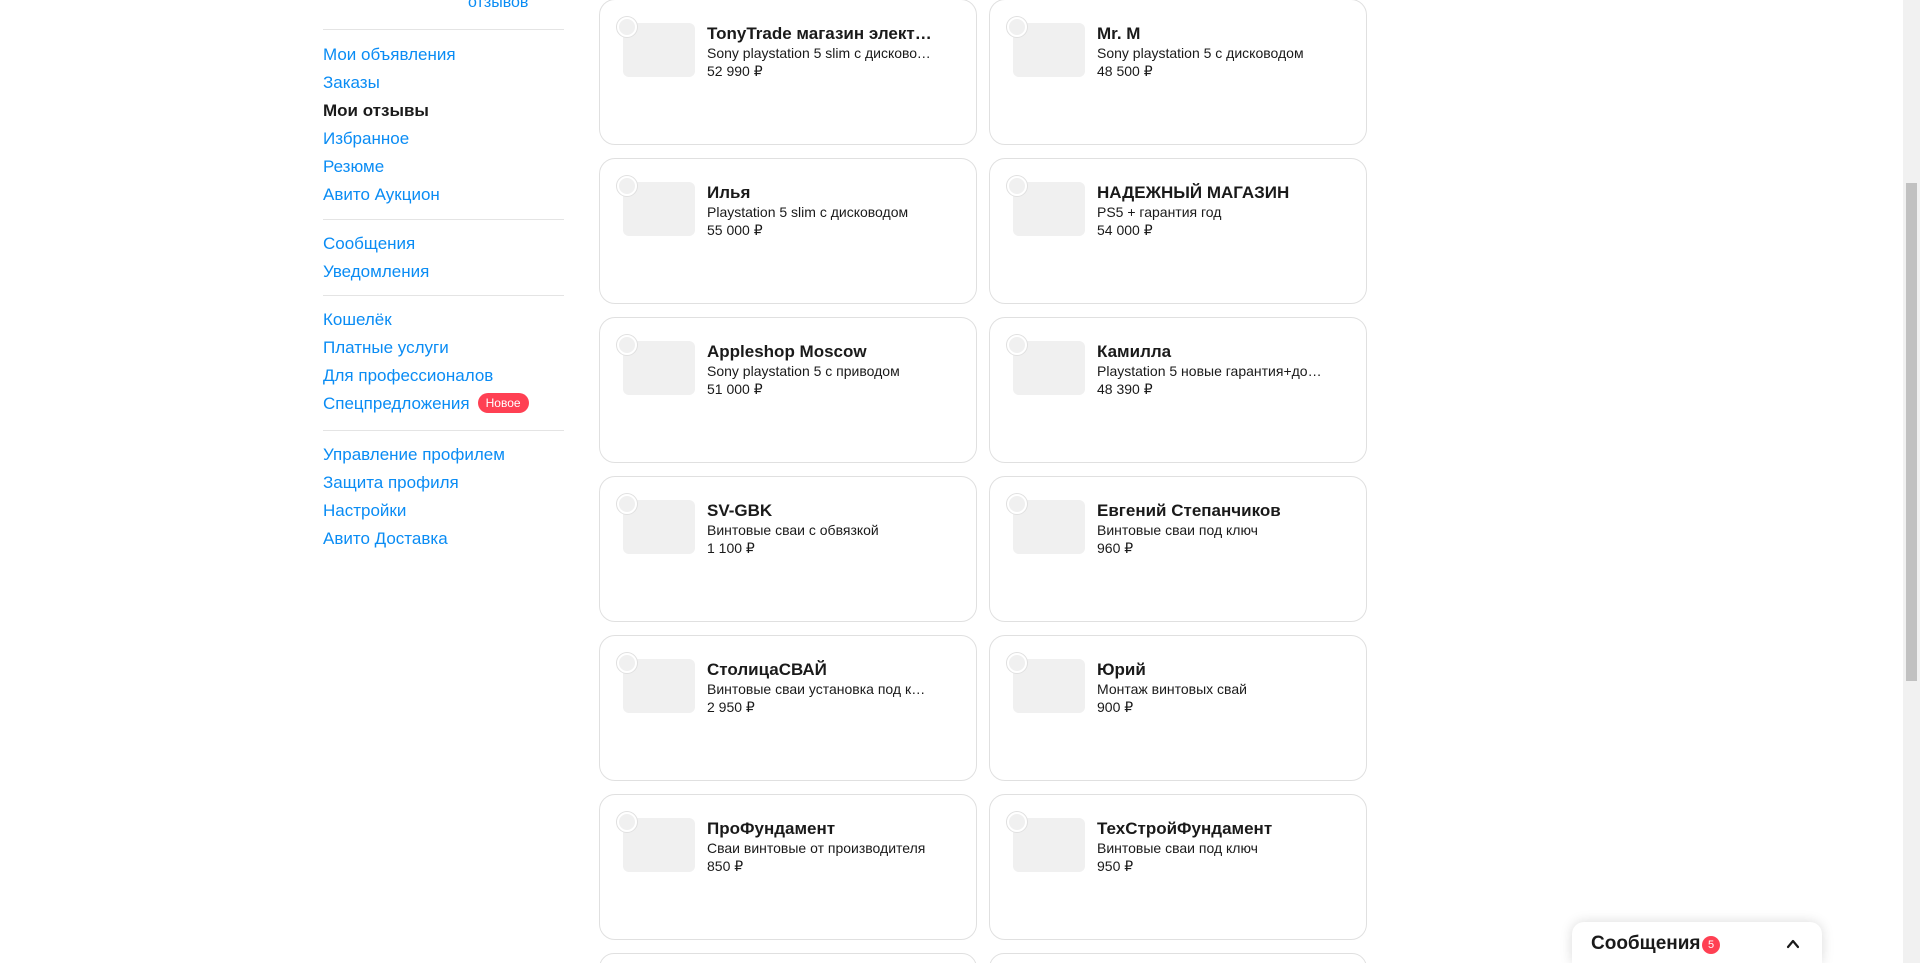 The width and height of the screenshot is (1920, 963). I want to click on nav-resume: Резюме, so click(443, 167).